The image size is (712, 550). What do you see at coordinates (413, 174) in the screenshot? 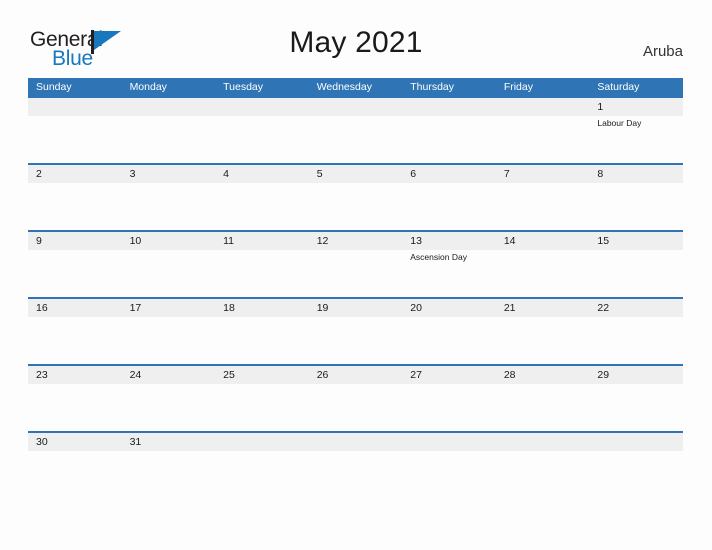
I see `day-number: 6` at bounding box center [413, 174].